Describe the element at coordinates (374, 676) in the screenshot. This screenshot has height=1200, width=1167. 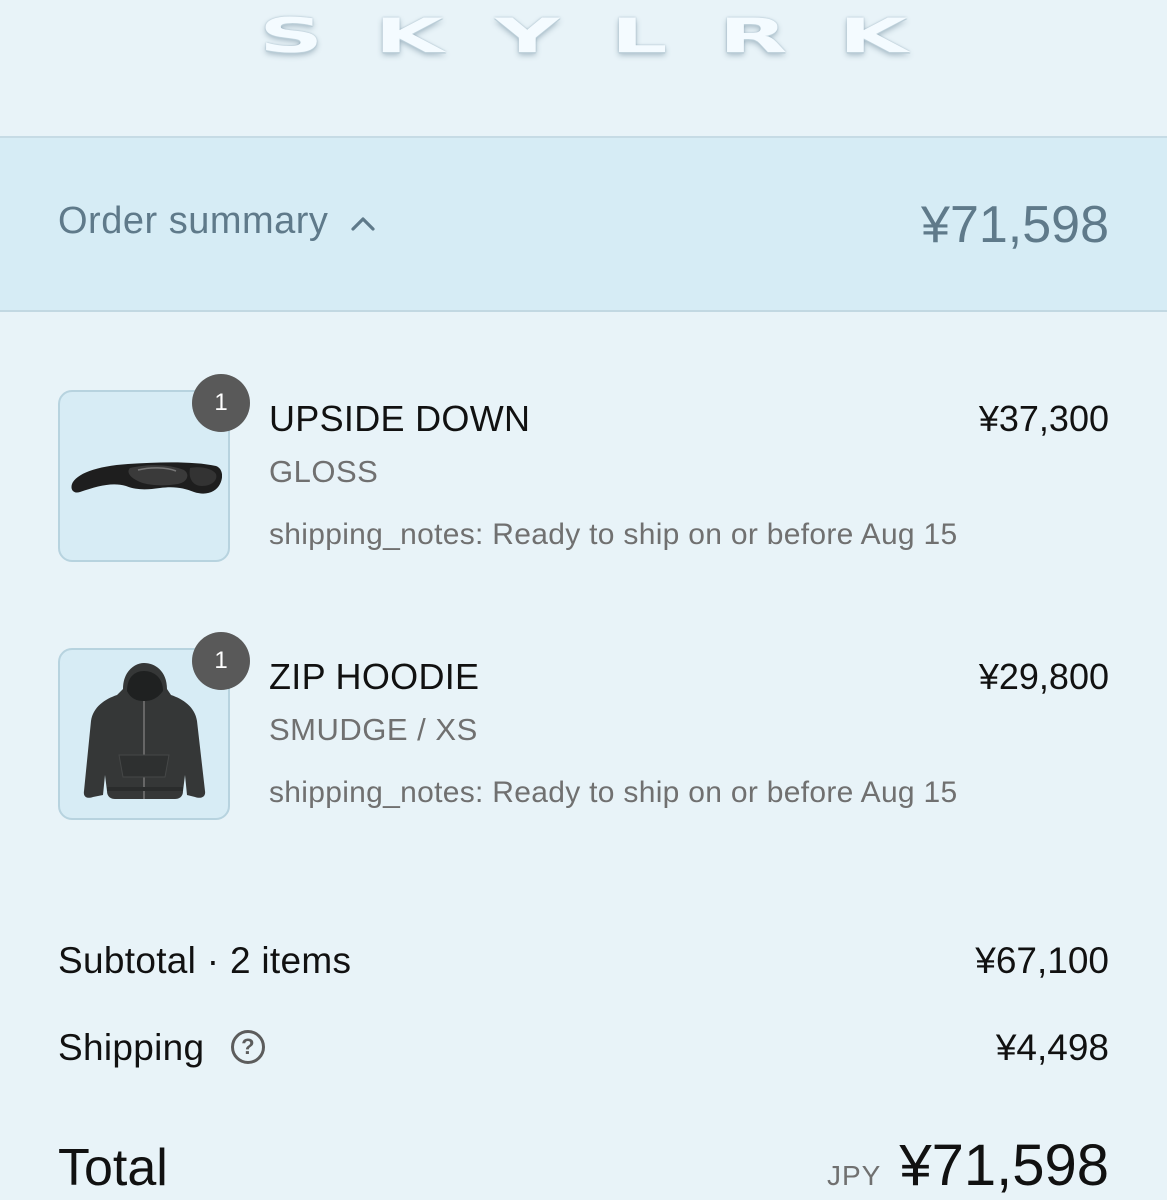
I see `item-name: ZIP HOODIE` at that location.